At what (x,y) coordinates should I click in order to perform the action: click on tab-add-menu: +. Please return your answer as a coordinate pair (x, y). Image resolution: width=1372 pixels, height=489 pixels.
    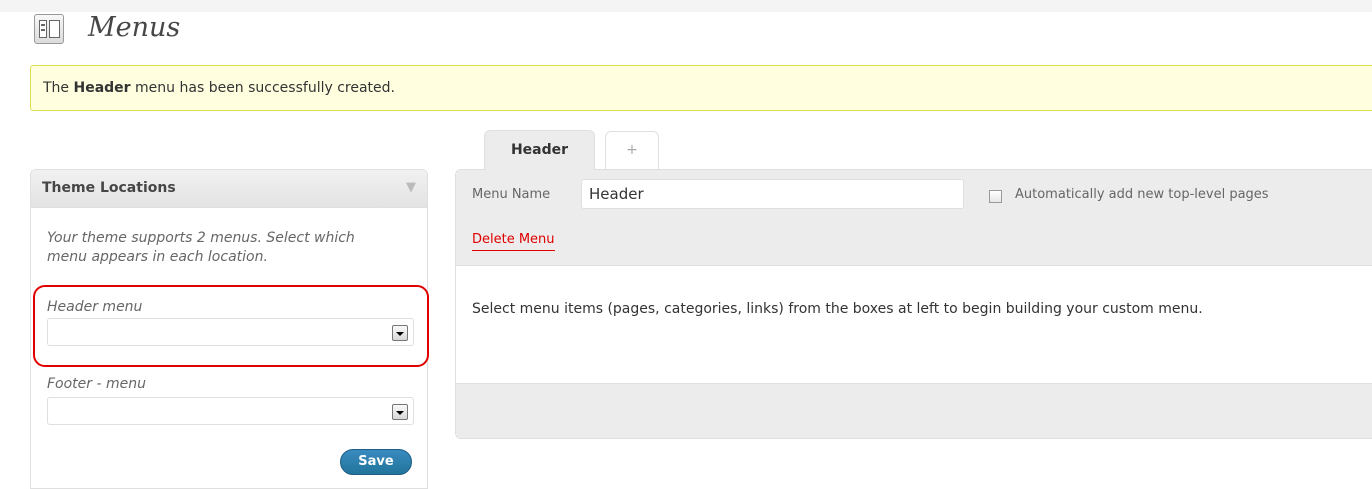
    Looking at the image, I should click on (632, 150).